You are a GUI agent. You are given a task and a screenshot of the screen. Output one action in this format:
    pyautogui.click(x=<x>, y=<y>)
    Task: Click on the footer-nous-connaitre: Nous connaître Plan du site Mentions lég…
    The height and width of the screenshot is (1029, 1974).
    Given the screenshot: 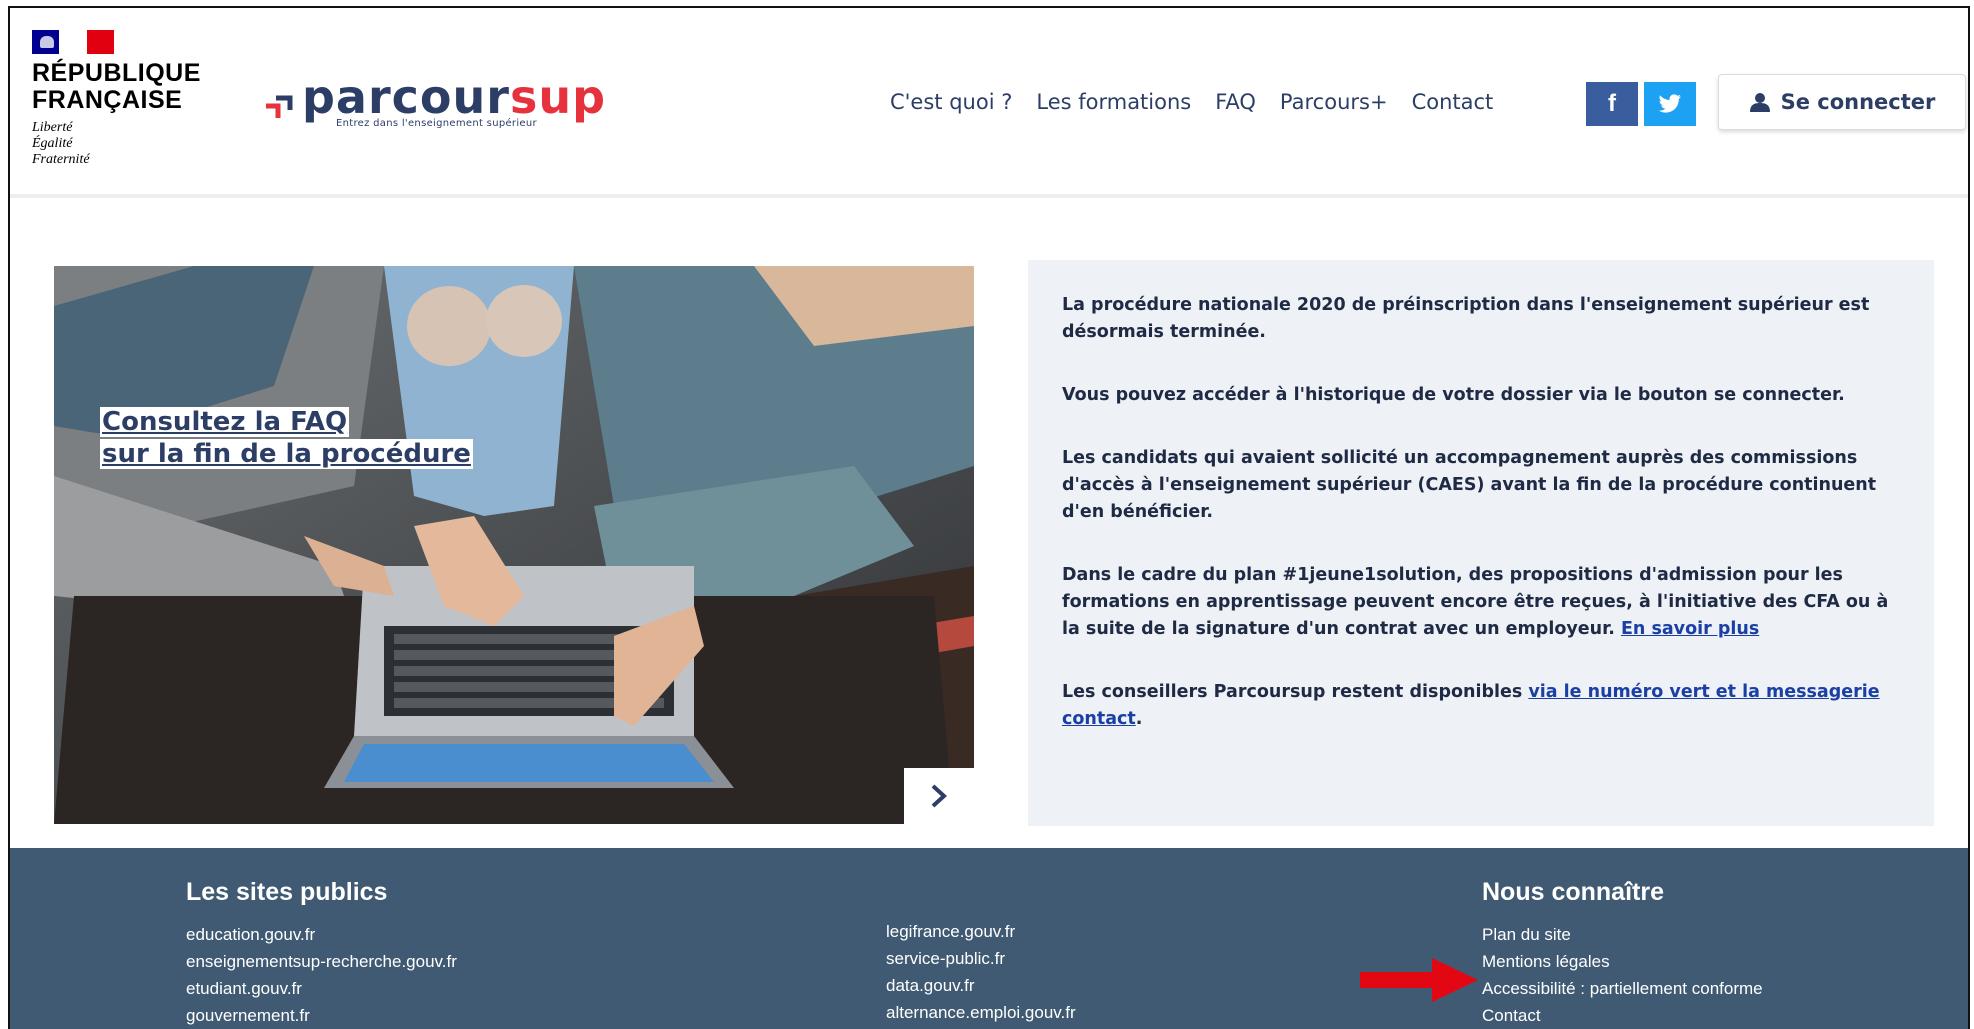 What is the action you would take?
    pyautogui.click(x=1622, y=953)
    